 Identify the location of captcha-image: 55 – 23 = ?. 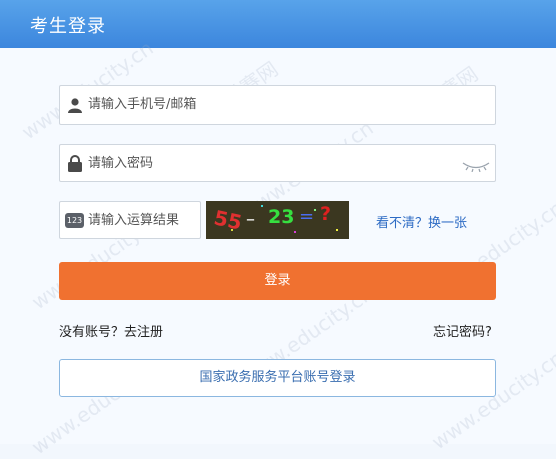
(277, 220).